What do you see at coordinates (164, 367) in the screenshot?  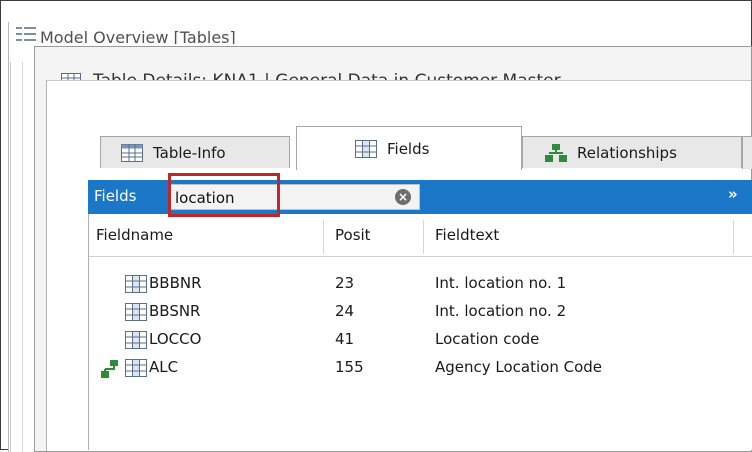 I see `fieldname-cell: ALC` at bounding box center [164, 367].